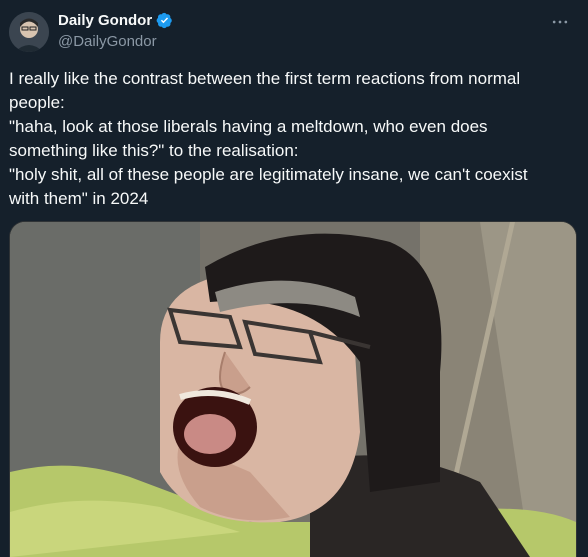 The height and width of the screenshot is (557, 588). What do you see at coordinates (107, 41) in the screenshot?
I see `author-handle: @DailyGondor` at bounding box center [107, 41].